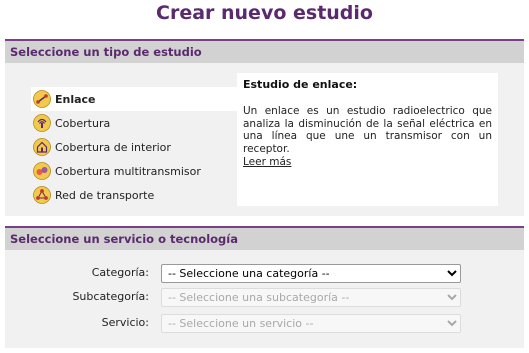 This screenshot has width=529, height=353. I want to click on study-type-label: Cobertura de interior, so click(113, 147).